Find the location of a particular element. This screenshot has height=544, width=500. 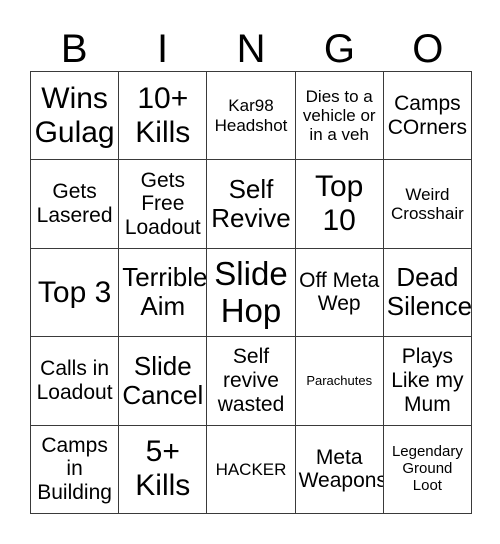

bingo-cell: Meta Weapons is located at coordinates (339, 469).